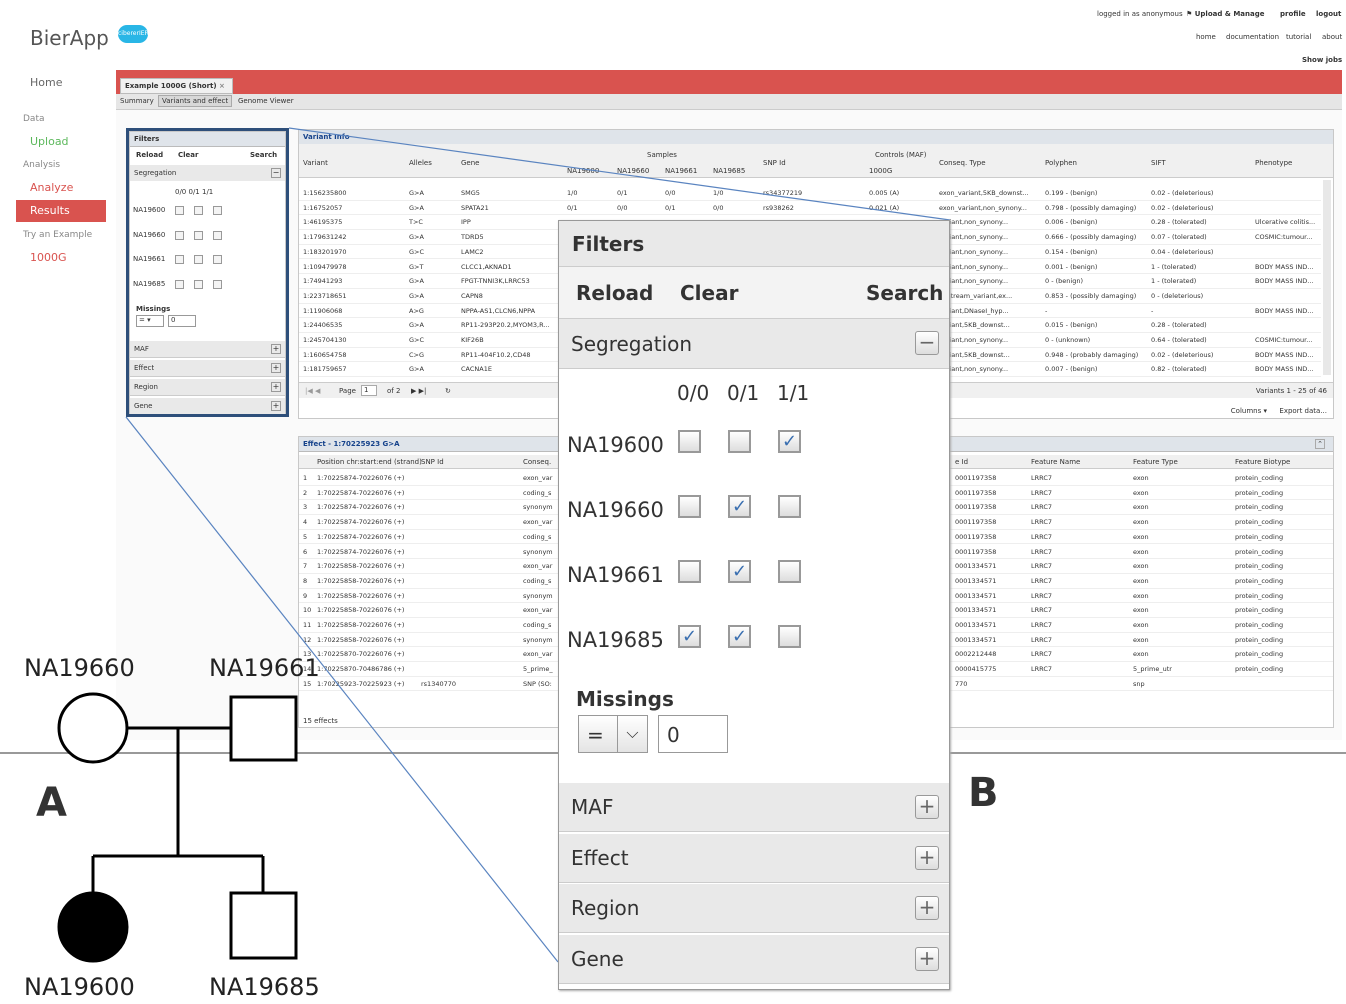  Describe the element at coordinates (632, 344) in the screenshot. I see `segregation-label: Segregation` at that location.